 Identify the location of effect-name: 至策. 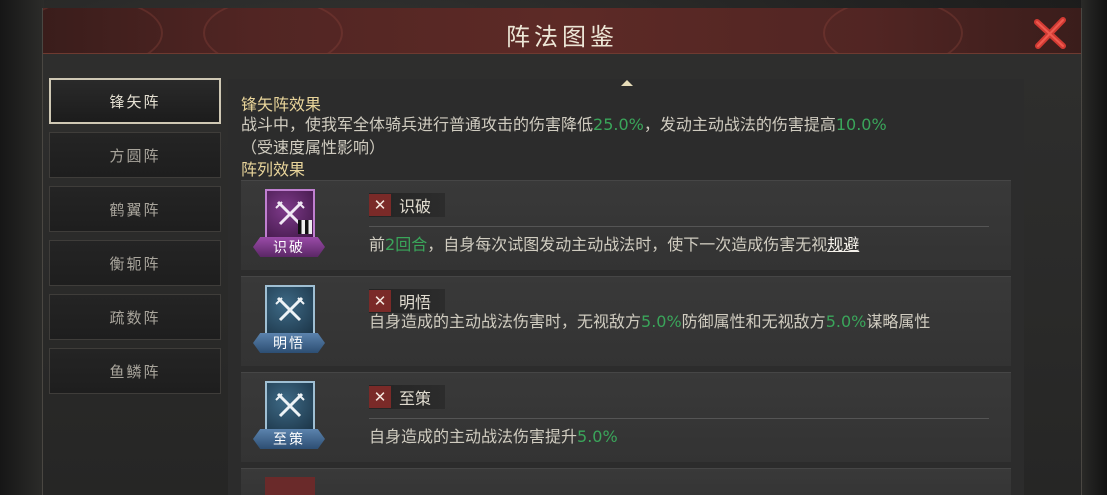
(415, 398).